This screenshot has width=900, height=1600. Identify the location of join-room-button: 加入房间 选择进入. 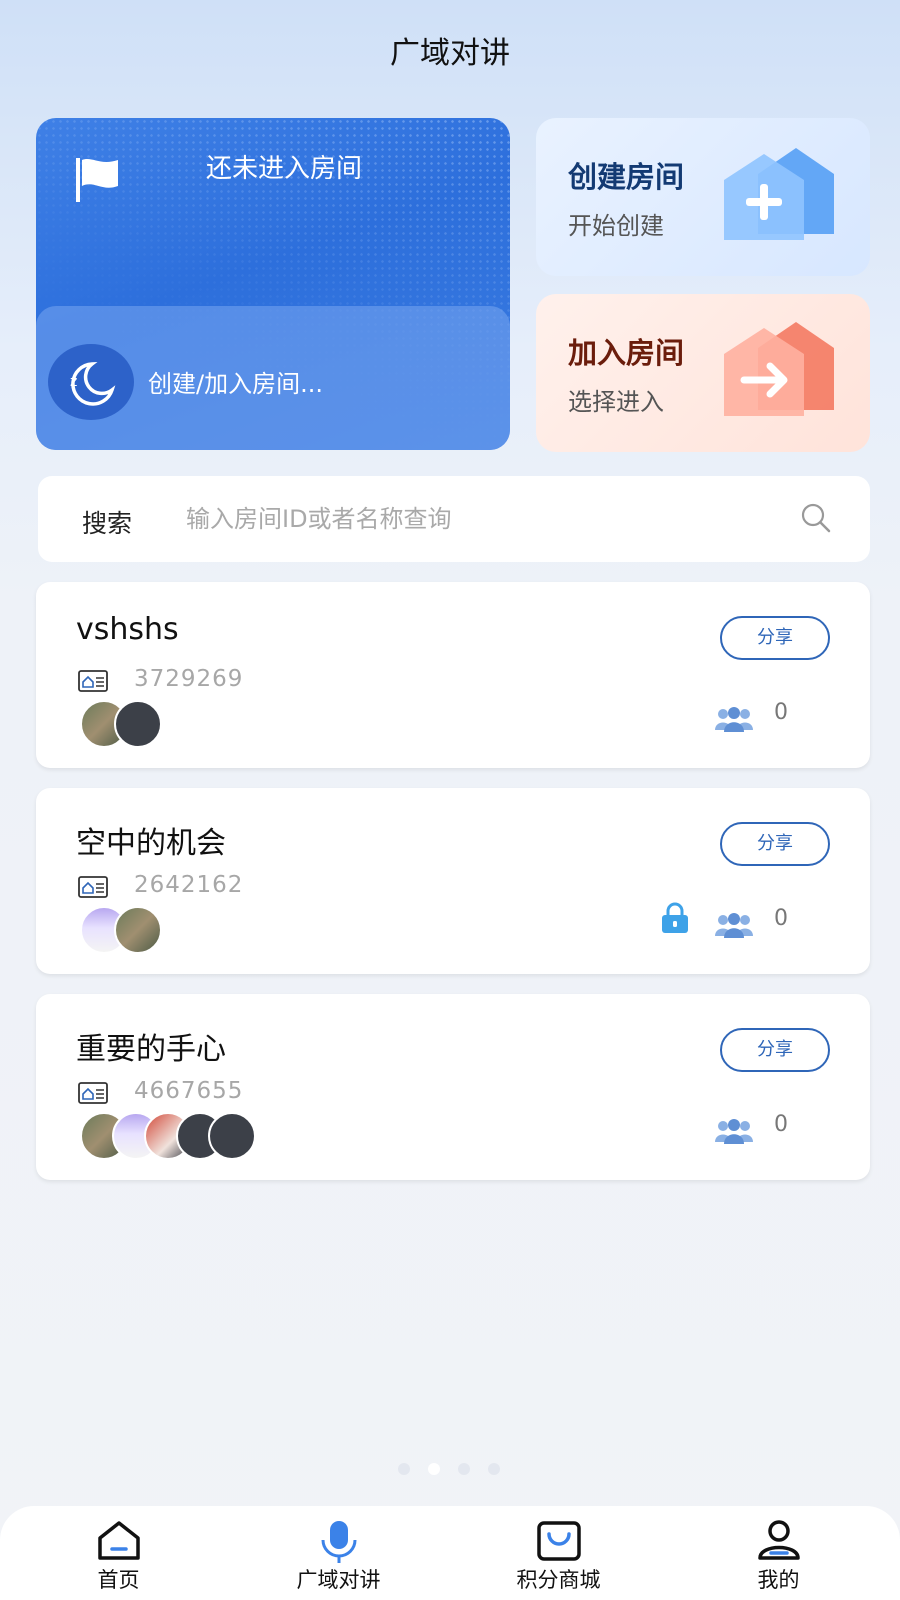
(703, 373).